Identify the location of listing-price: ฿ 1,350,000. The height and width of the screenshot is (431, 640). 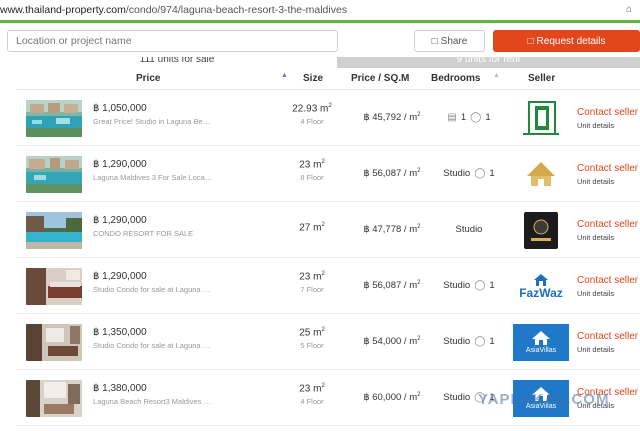
(120, 332).